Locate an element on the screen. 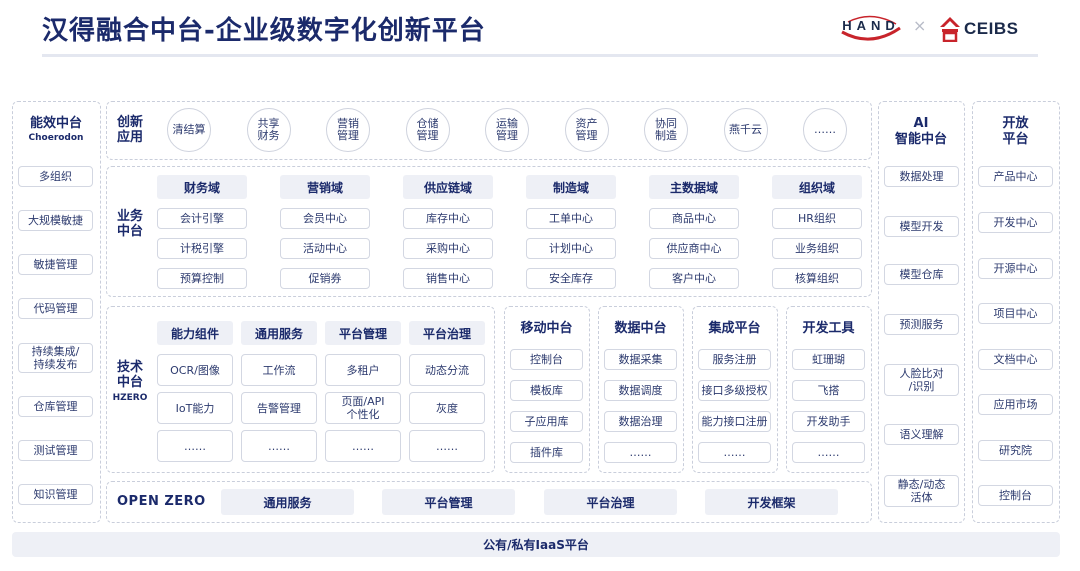 Image resolution: width=1080 pixels, height=571 pixels. innovation-app: 营销 管理 is located at coordinates (348, 130).